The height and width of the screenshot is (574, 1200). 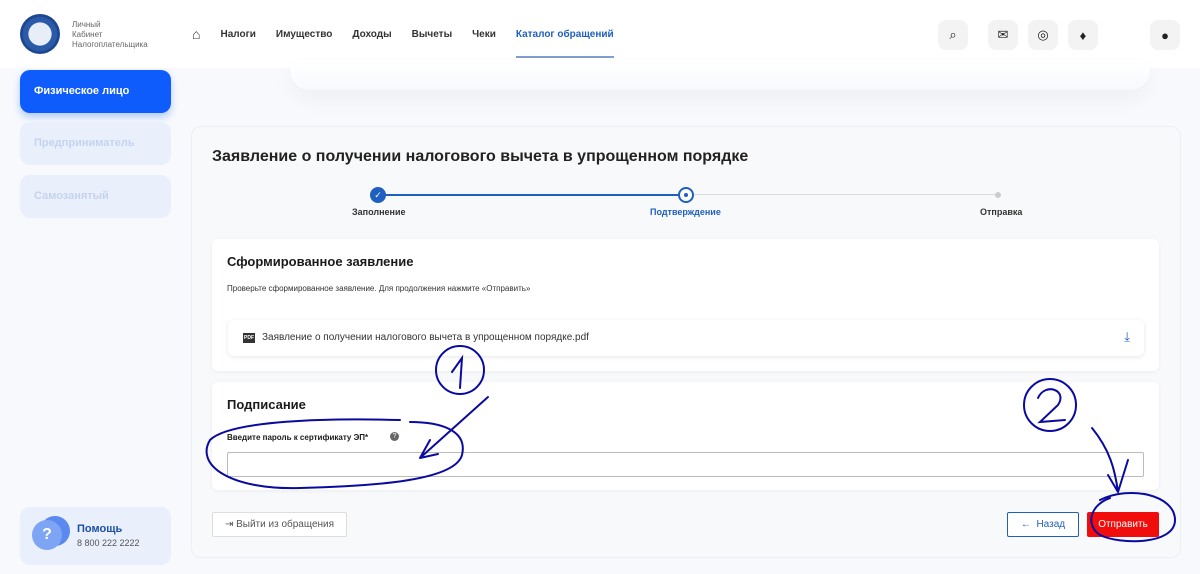 What do you see at coordinates (47, 535) in the screenshot?
I see `help-icon: ?` at bounding box center [47, 535].